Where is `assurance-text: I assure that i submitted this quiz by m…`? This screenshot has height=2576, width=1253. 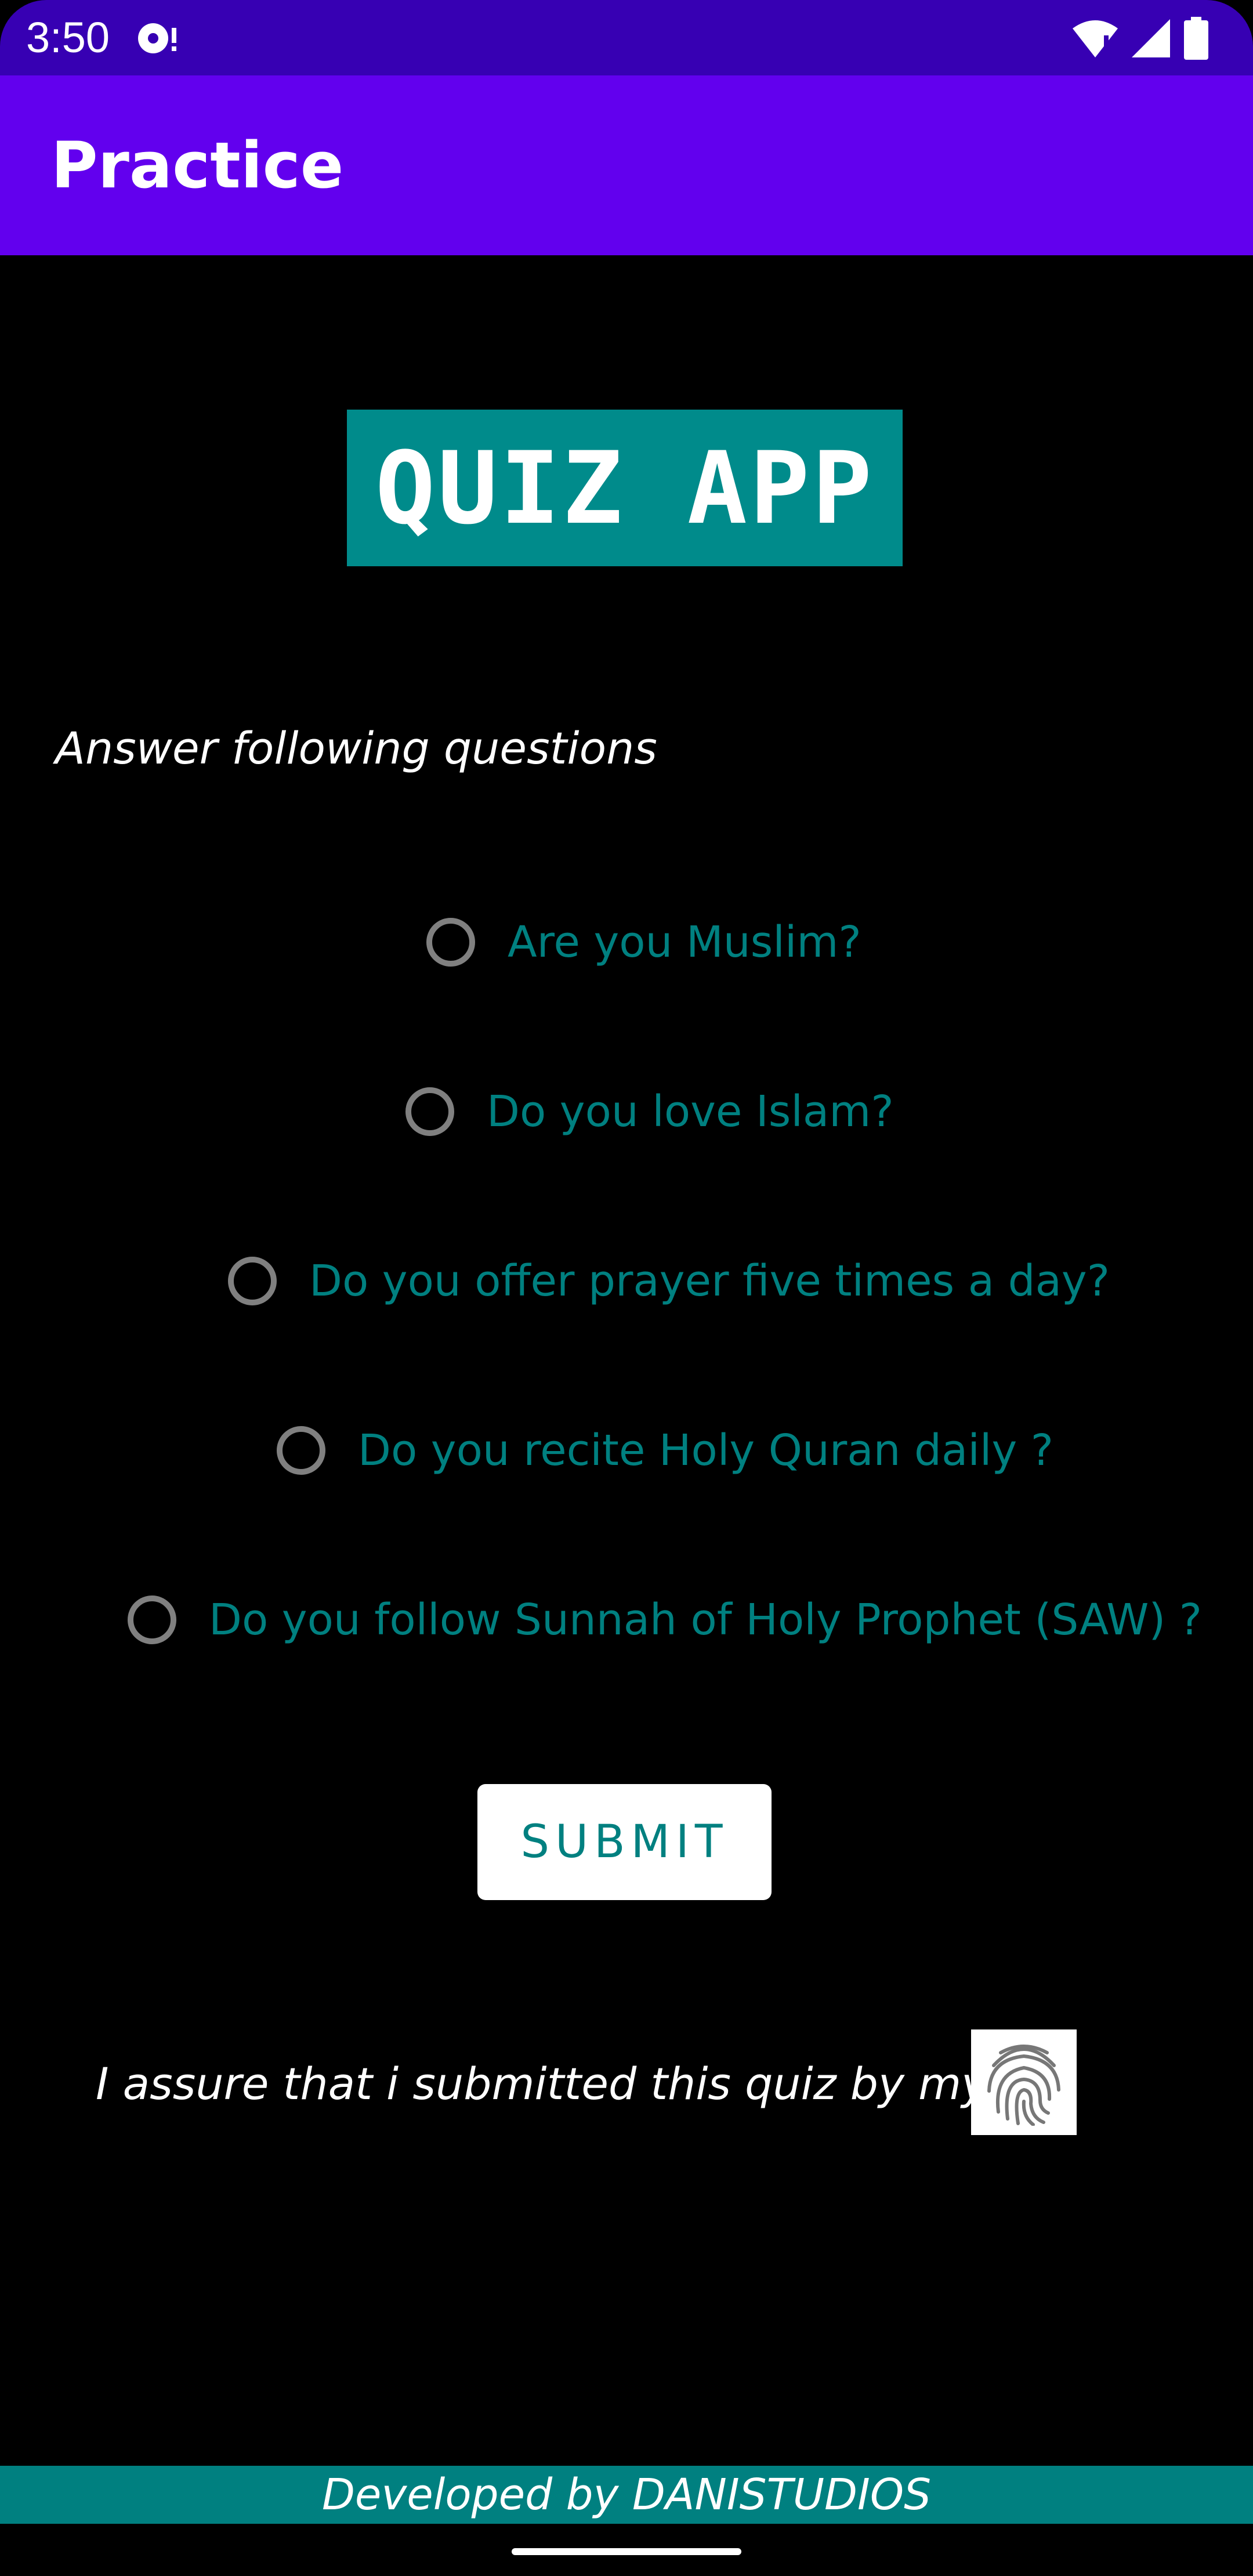
assurance-text: I assure that i submitted this quiz by m… is located at coordinates (581, 2084).